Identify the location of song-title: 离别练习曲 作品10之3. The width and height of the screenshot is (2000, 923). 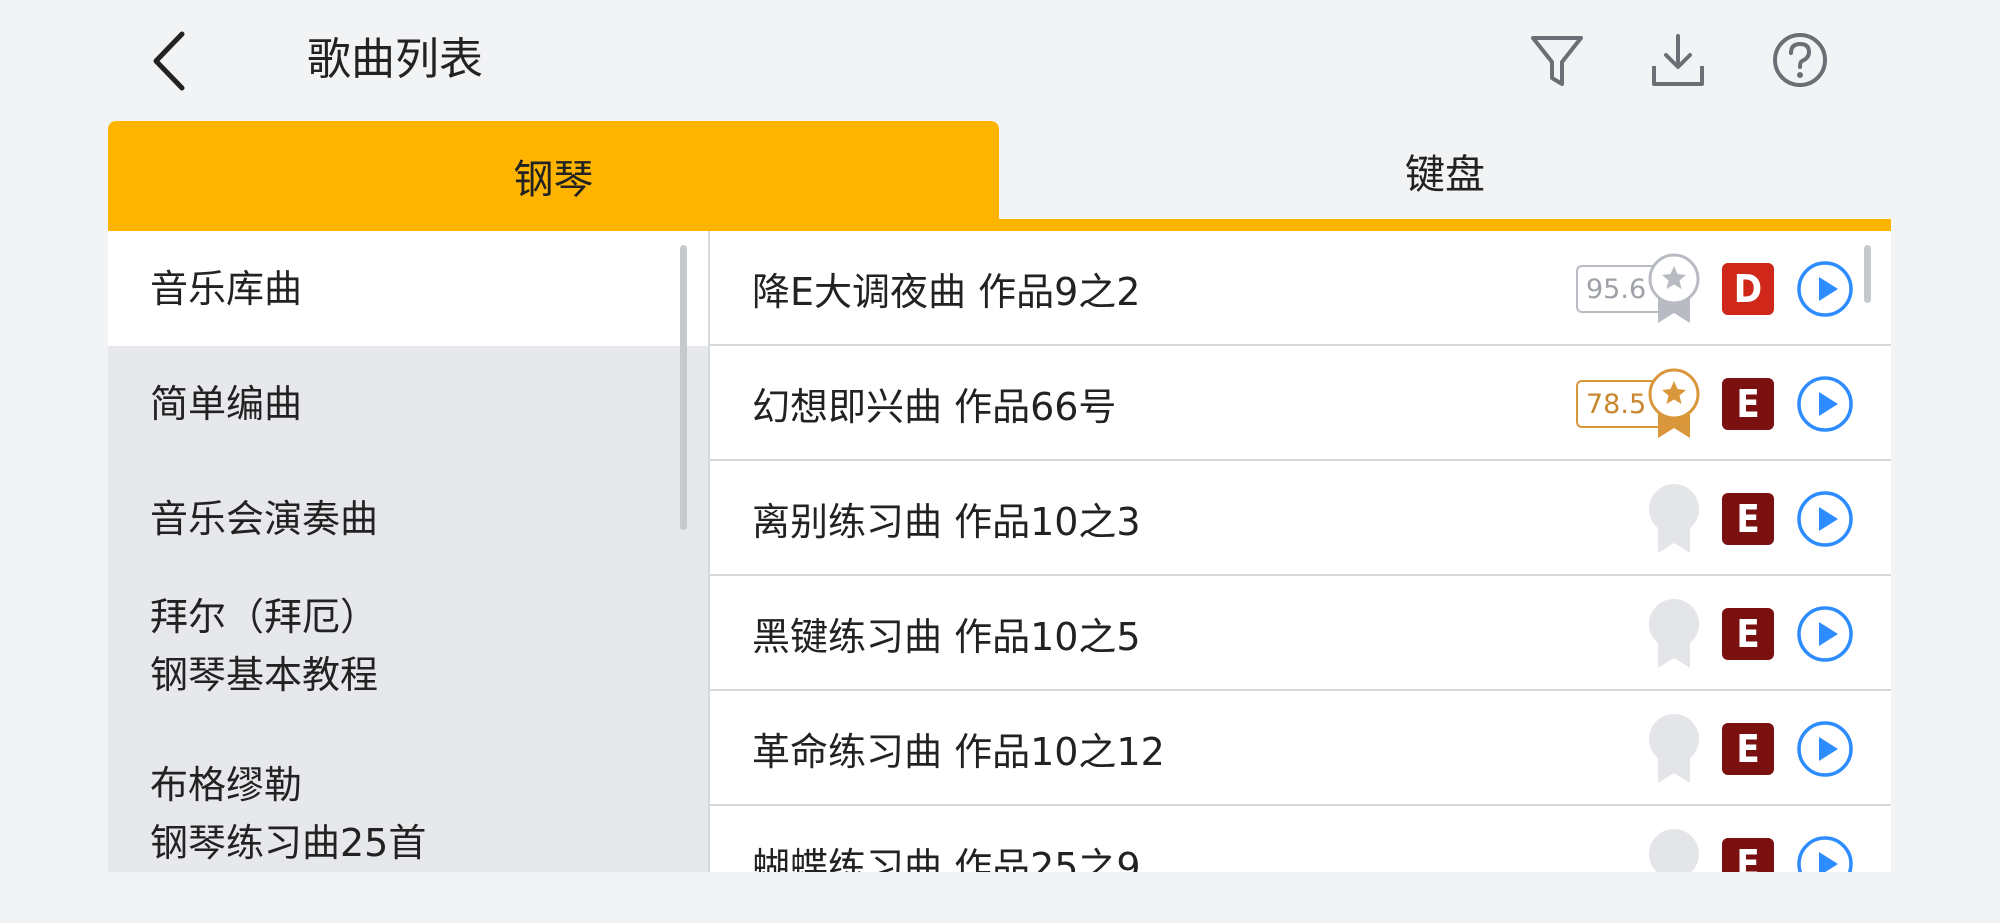
(946, 522).